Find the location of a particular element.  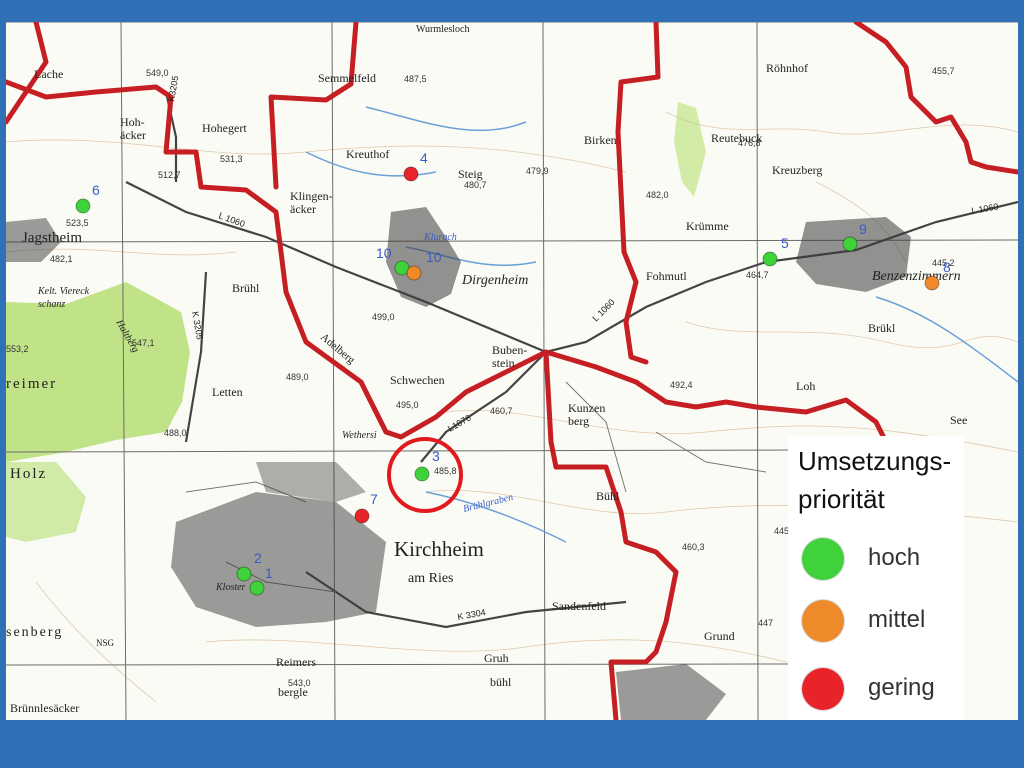

elevation-label: 487,5 is located at coordinates (415, 79).